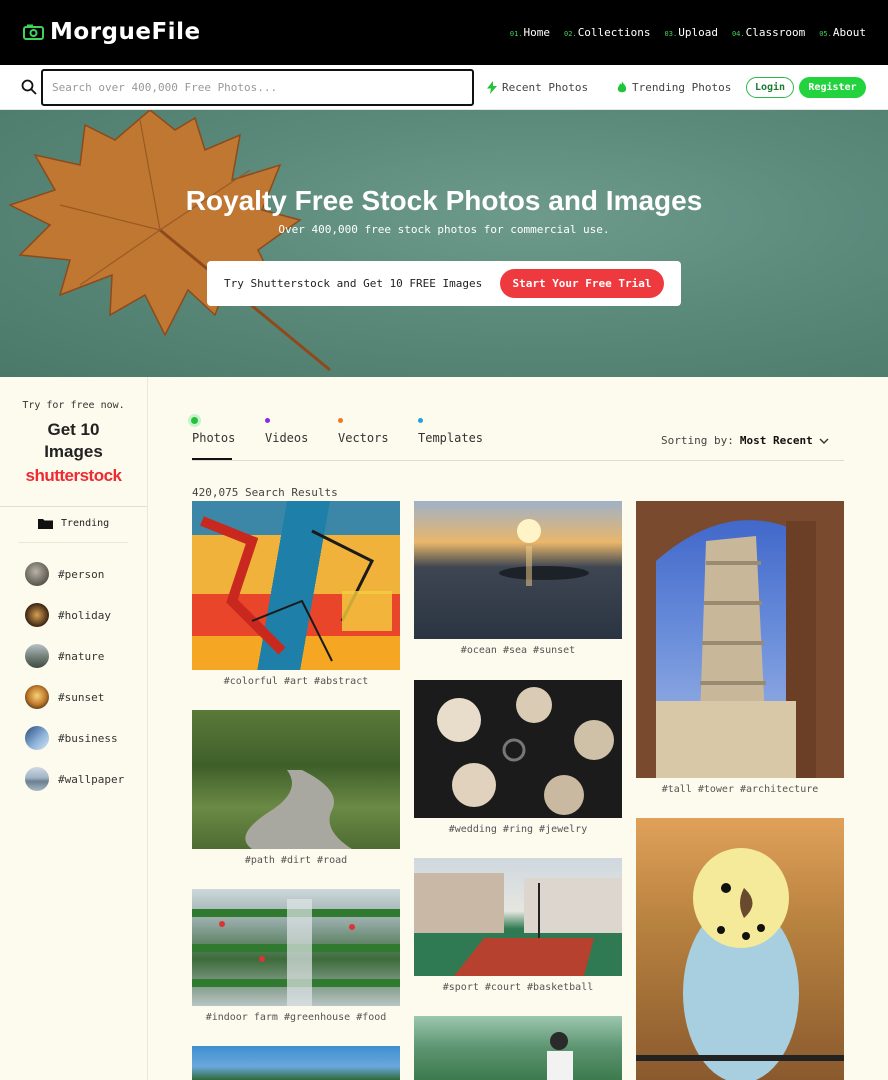  What do you see at coordinates (214, 438) in the screenshot?
I see `tab-label: Photos` at bounding box center [214, 438].